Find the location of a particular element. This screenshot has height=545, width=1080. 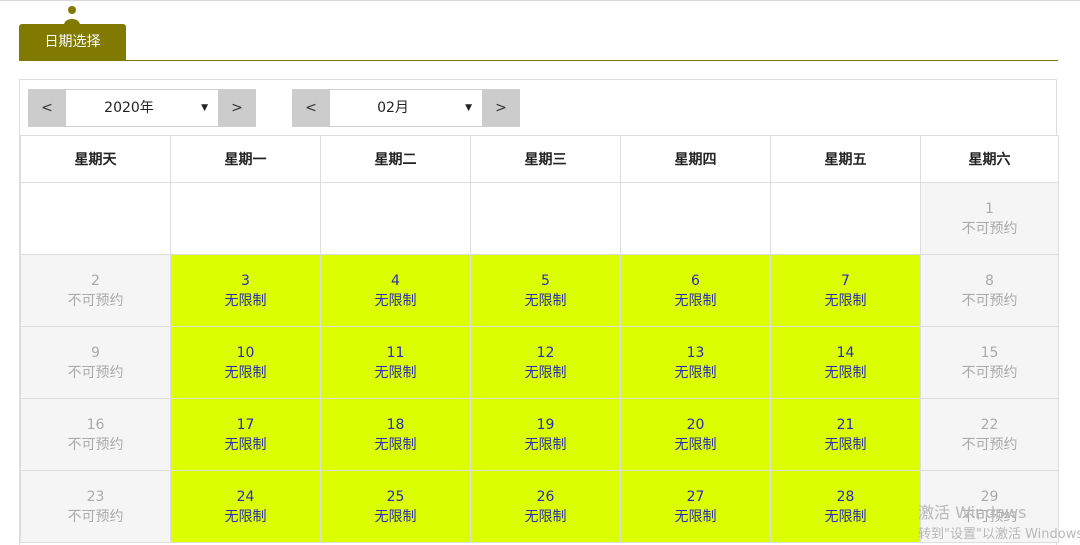

day-number: 9 is located at coordinates (95, 352).